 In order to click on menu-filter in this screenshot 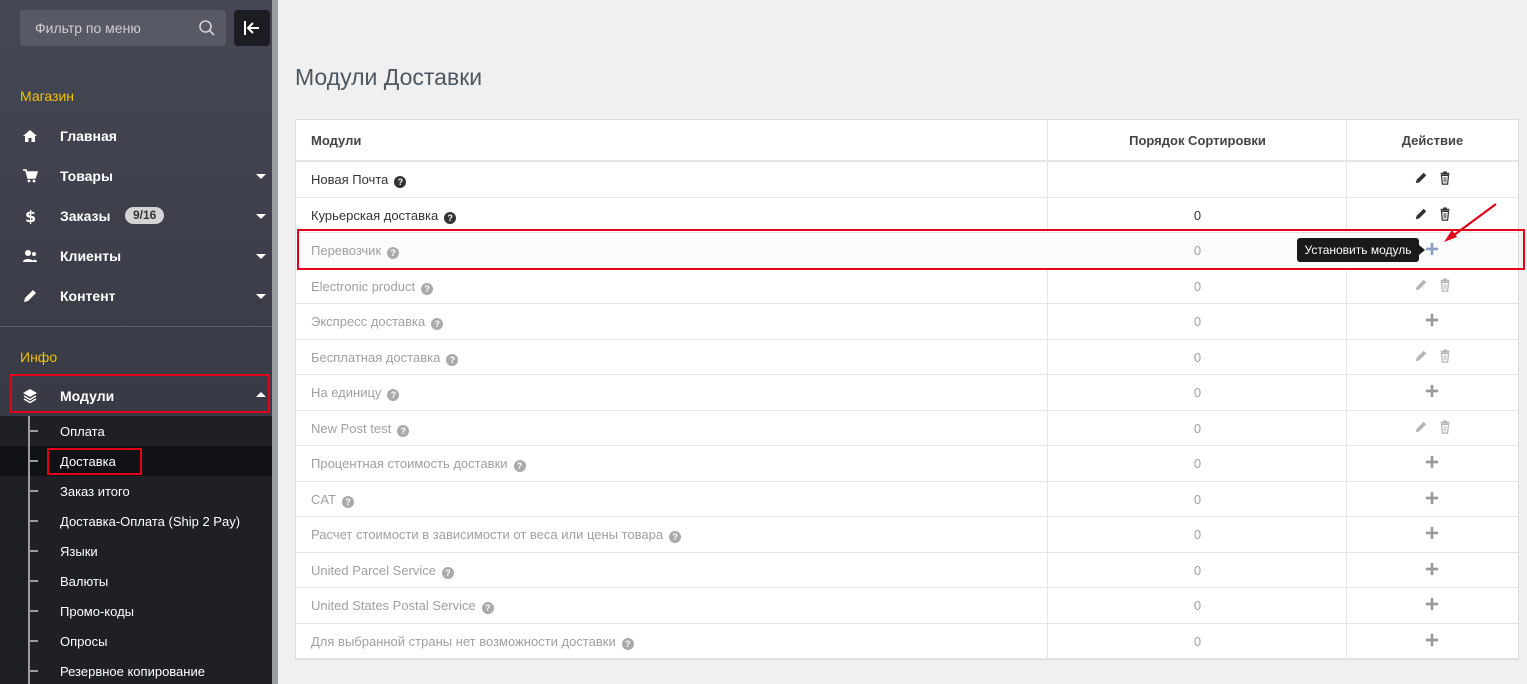, I will do `click(123, 28)`.